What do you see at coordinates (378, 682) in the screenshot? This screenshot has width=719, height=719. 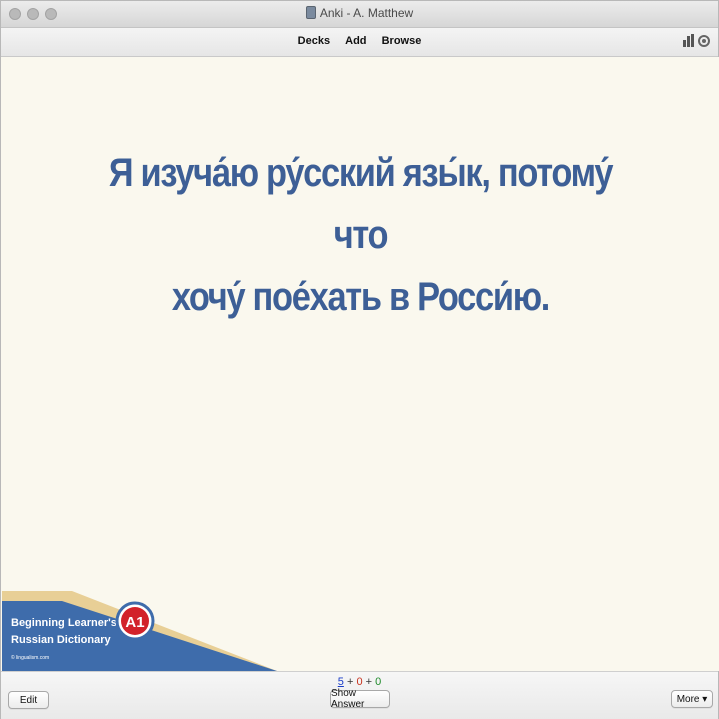 I see `review-count: 0` at bounding box center [378, 682].